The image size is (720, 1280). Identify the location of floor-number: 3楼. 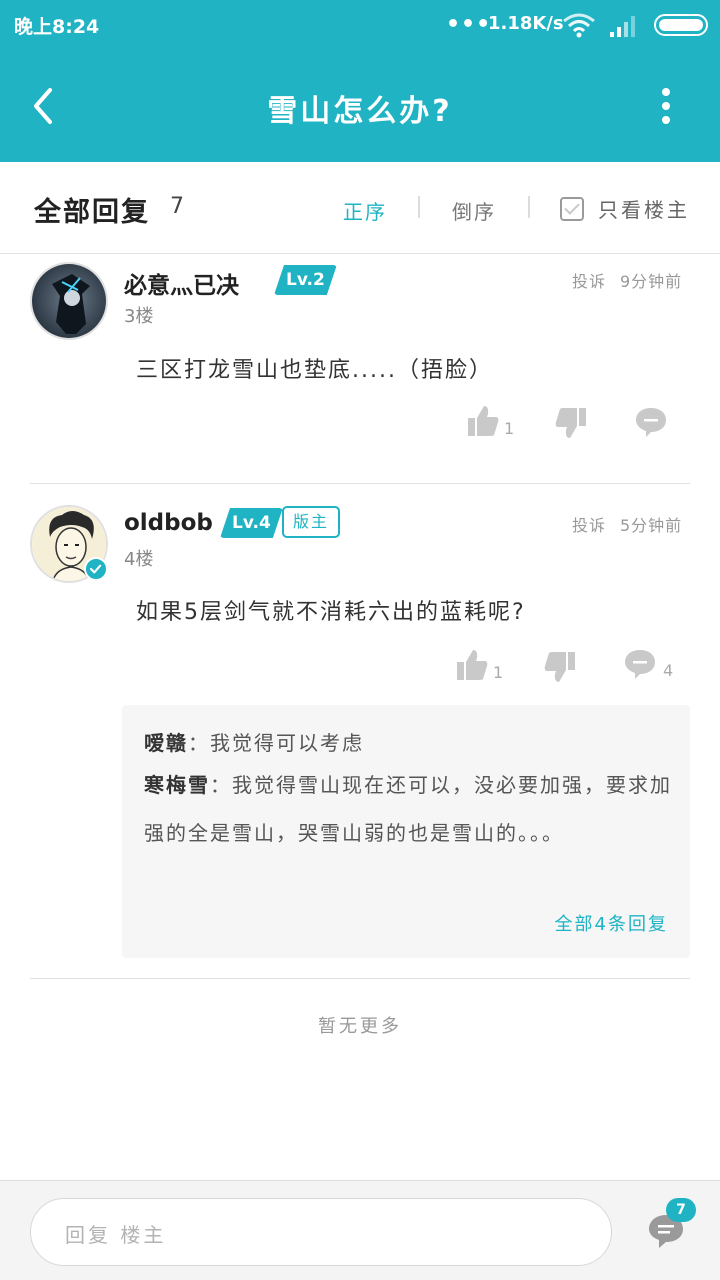
(139, 316).